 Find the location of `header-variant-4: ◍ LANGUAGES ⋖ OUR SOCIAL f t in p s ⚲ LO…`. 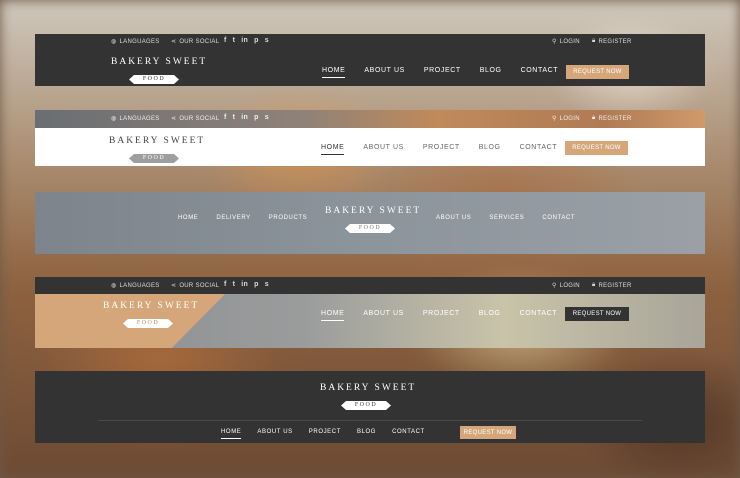

header-variant-4: ◍ LANGUAGES ⋖ OUR SOCIAL f t in p s ⚲ LO… is located at coordinates (370, 312).